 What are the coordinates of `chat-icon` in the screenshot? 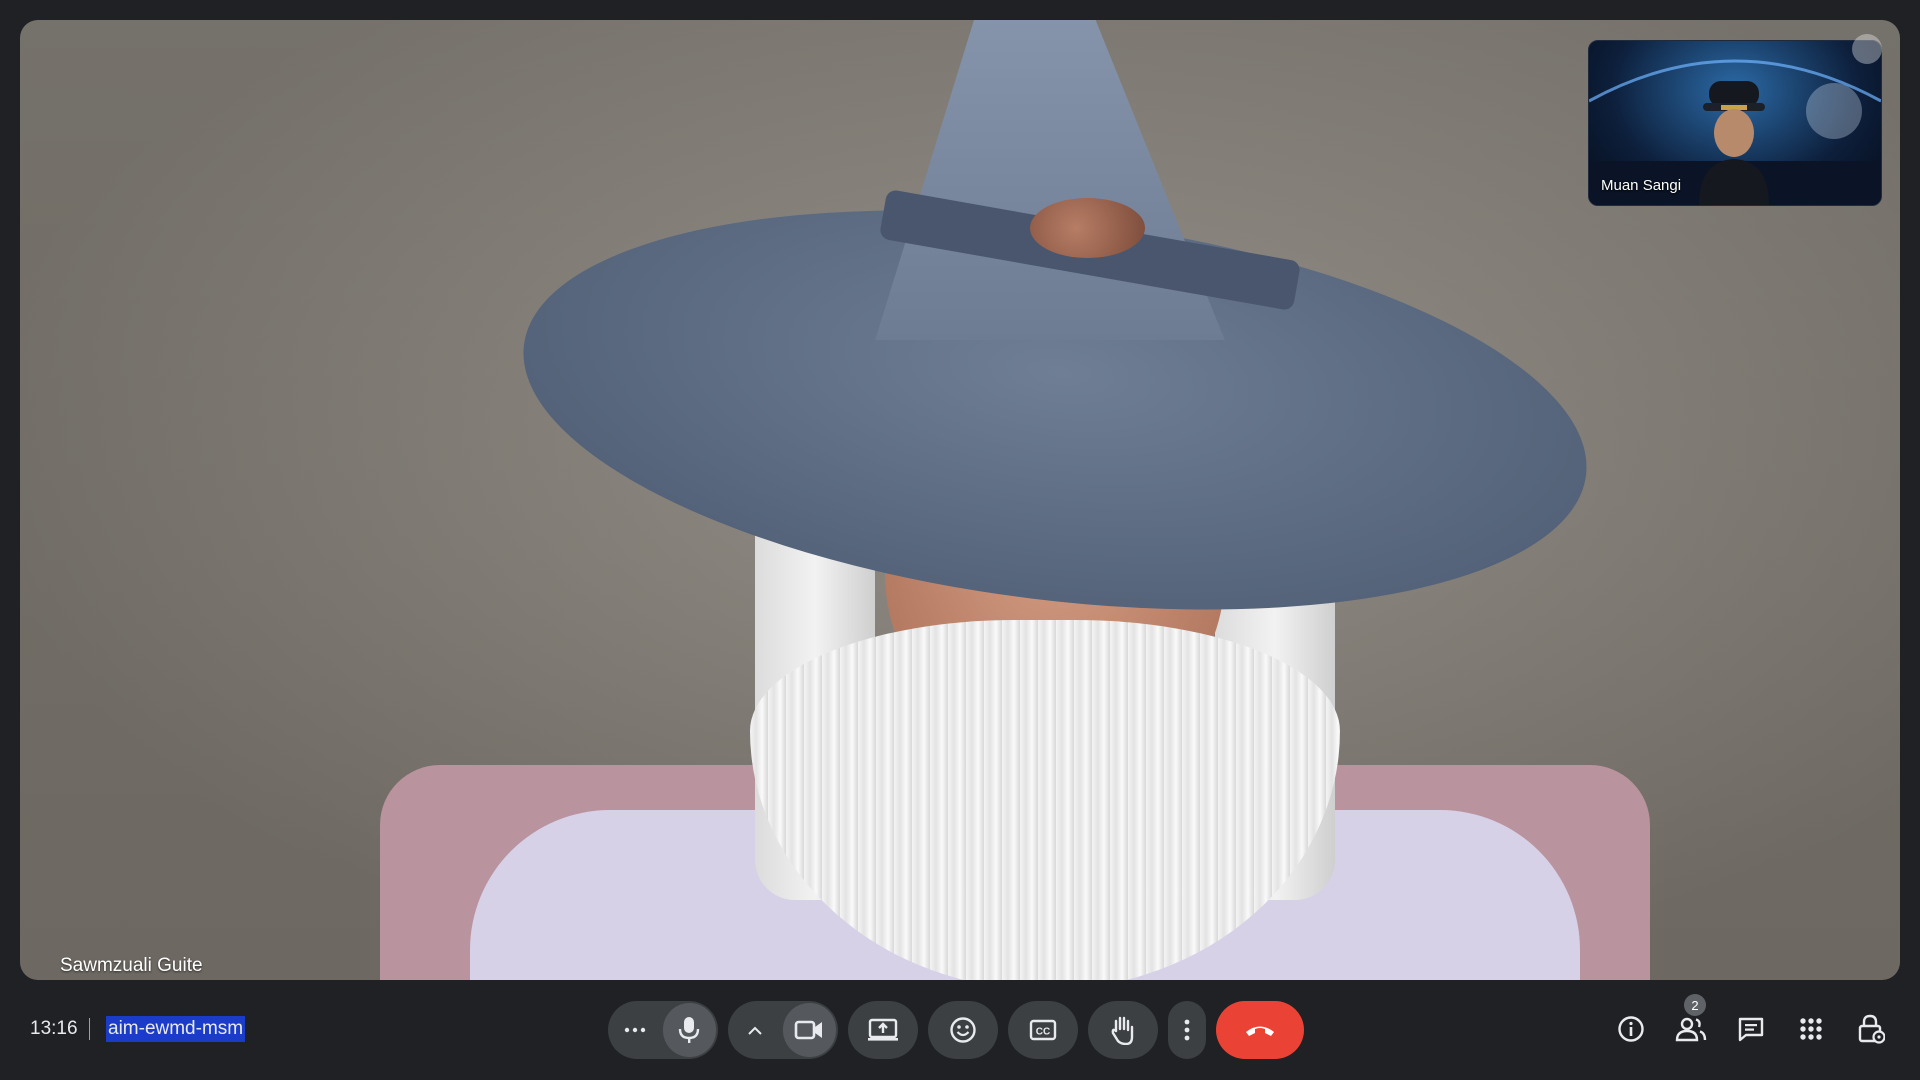 It's located at (1751, 1029).